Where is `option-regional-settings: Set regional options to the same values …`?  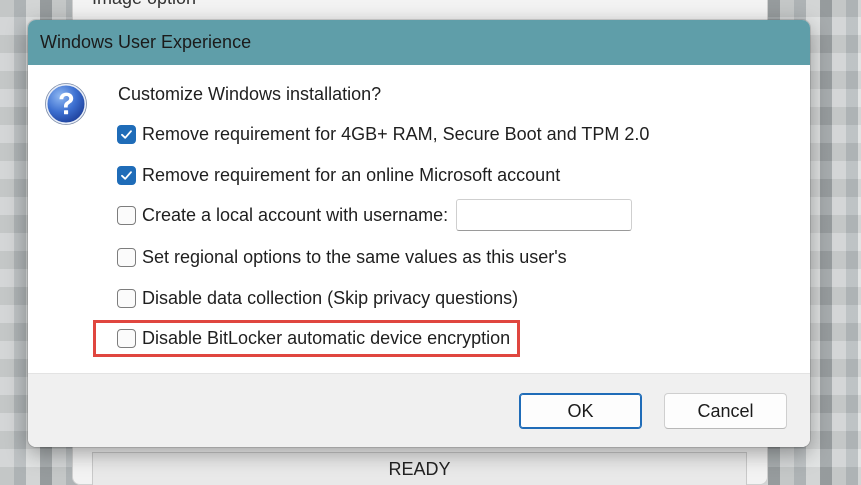 option-regional-settings: Set regional options to the same values … is located at coordinates (342, 257).